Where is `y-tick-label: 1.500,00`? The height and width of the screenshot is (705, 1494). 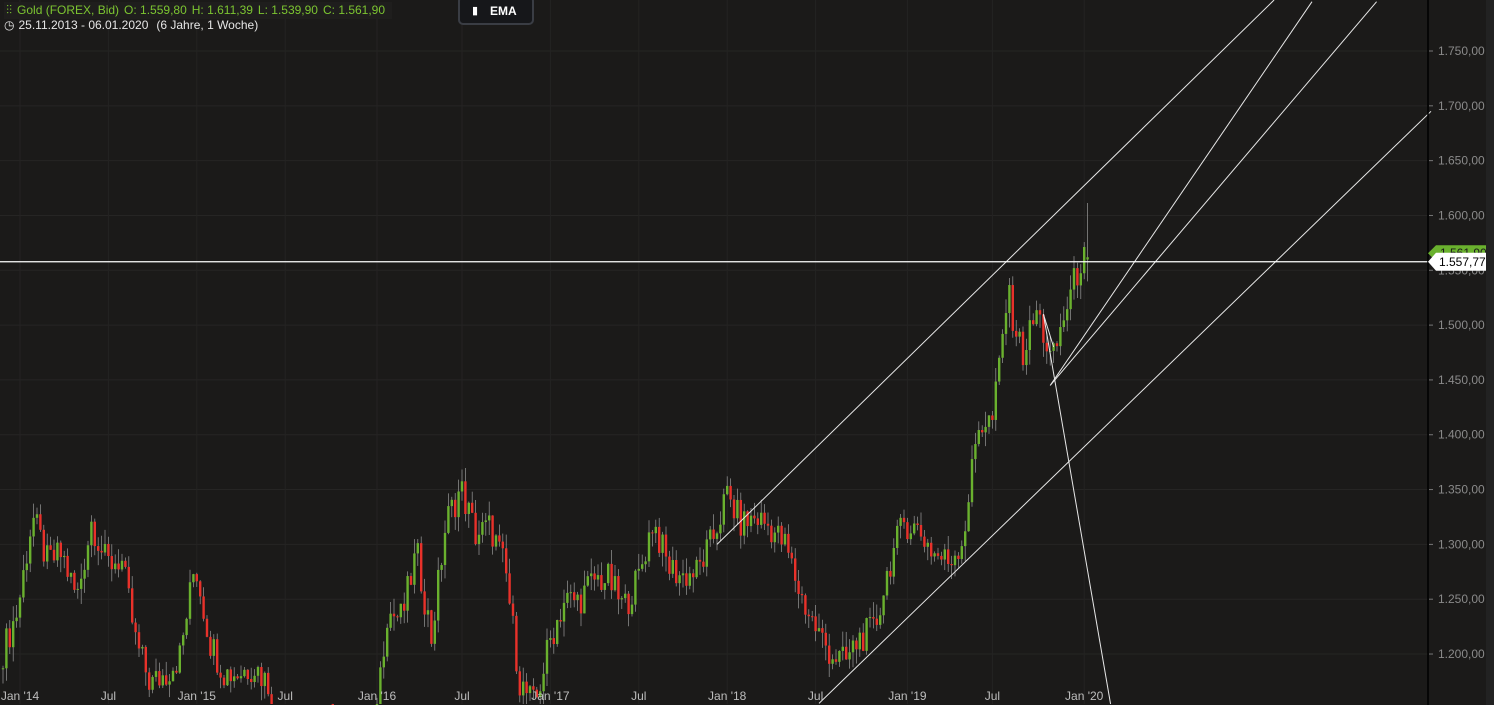 y-tick-label: 1.500,00 is located at coordinates (1461, 325).